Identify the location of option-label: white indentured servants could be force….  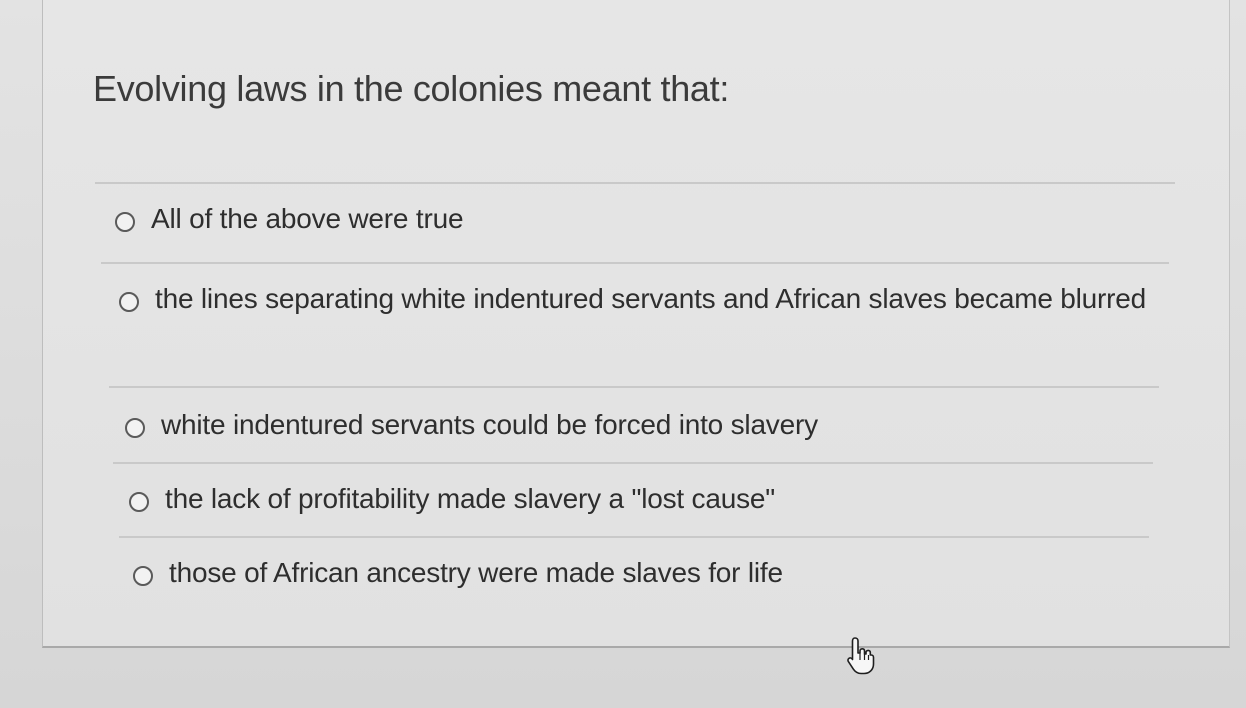
(489, 424).